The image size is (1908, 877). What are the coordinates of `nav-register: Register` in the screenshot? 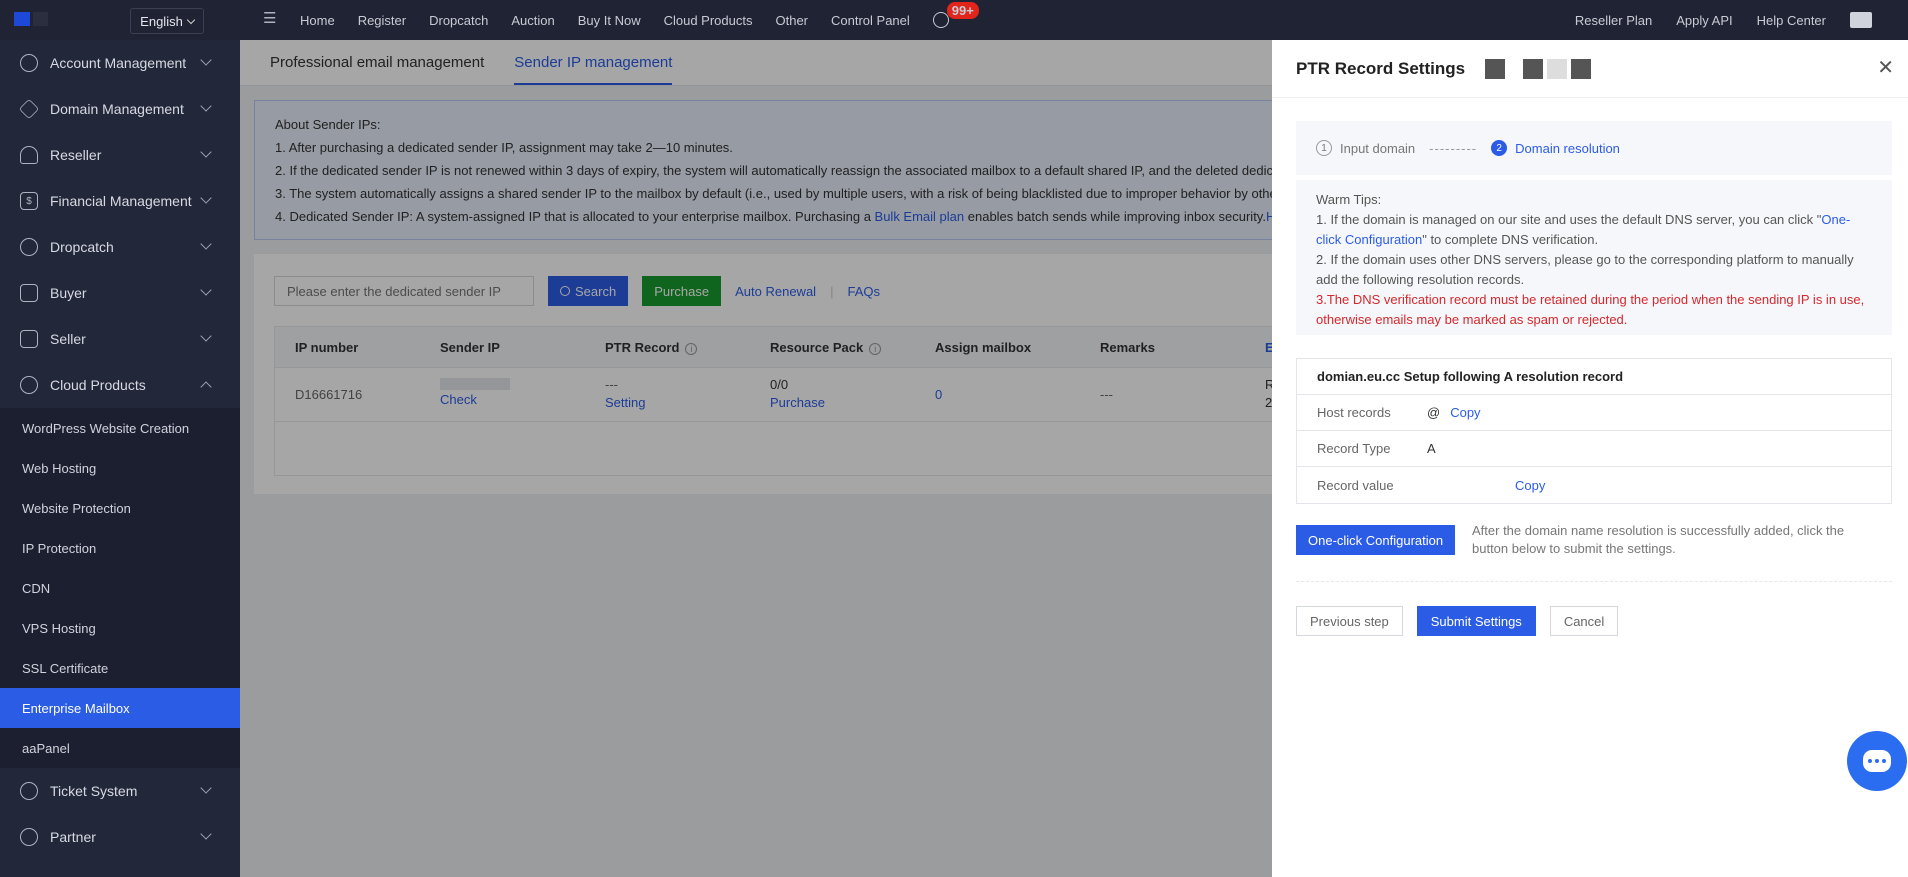 It's located at (382, 20).